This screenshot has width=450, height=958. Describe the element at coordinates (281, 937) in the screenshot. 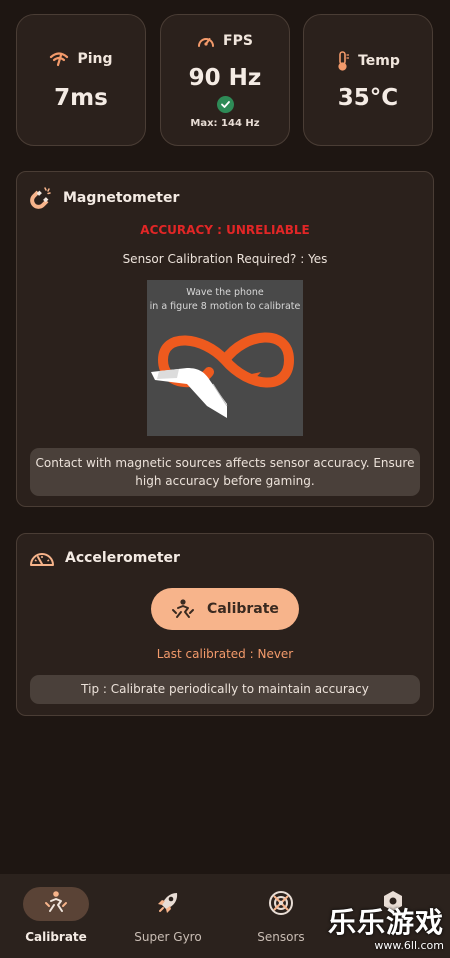

I see `nav-label-sensors: Sensors` at that location.